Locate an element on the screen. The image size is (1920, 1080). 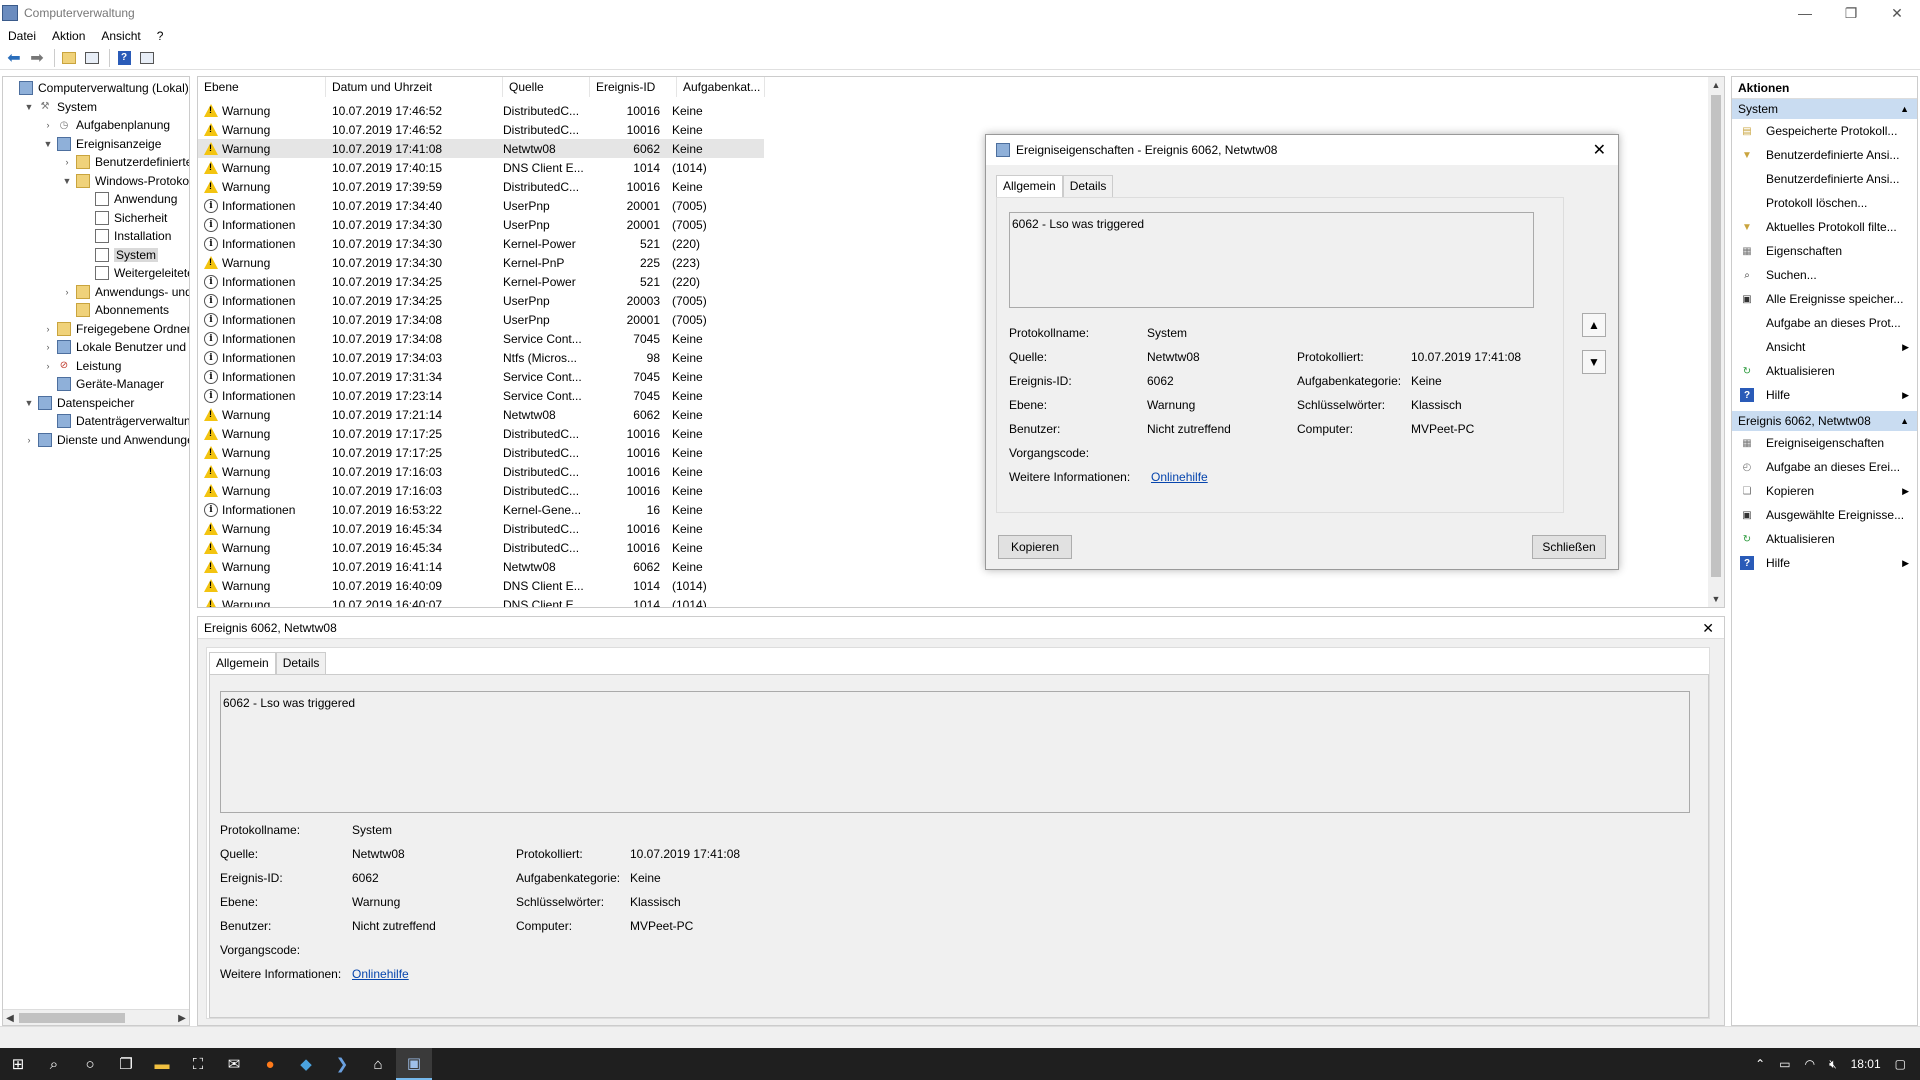
taskbar-app-dark: ◆ is located at coordinates (306, 1064).